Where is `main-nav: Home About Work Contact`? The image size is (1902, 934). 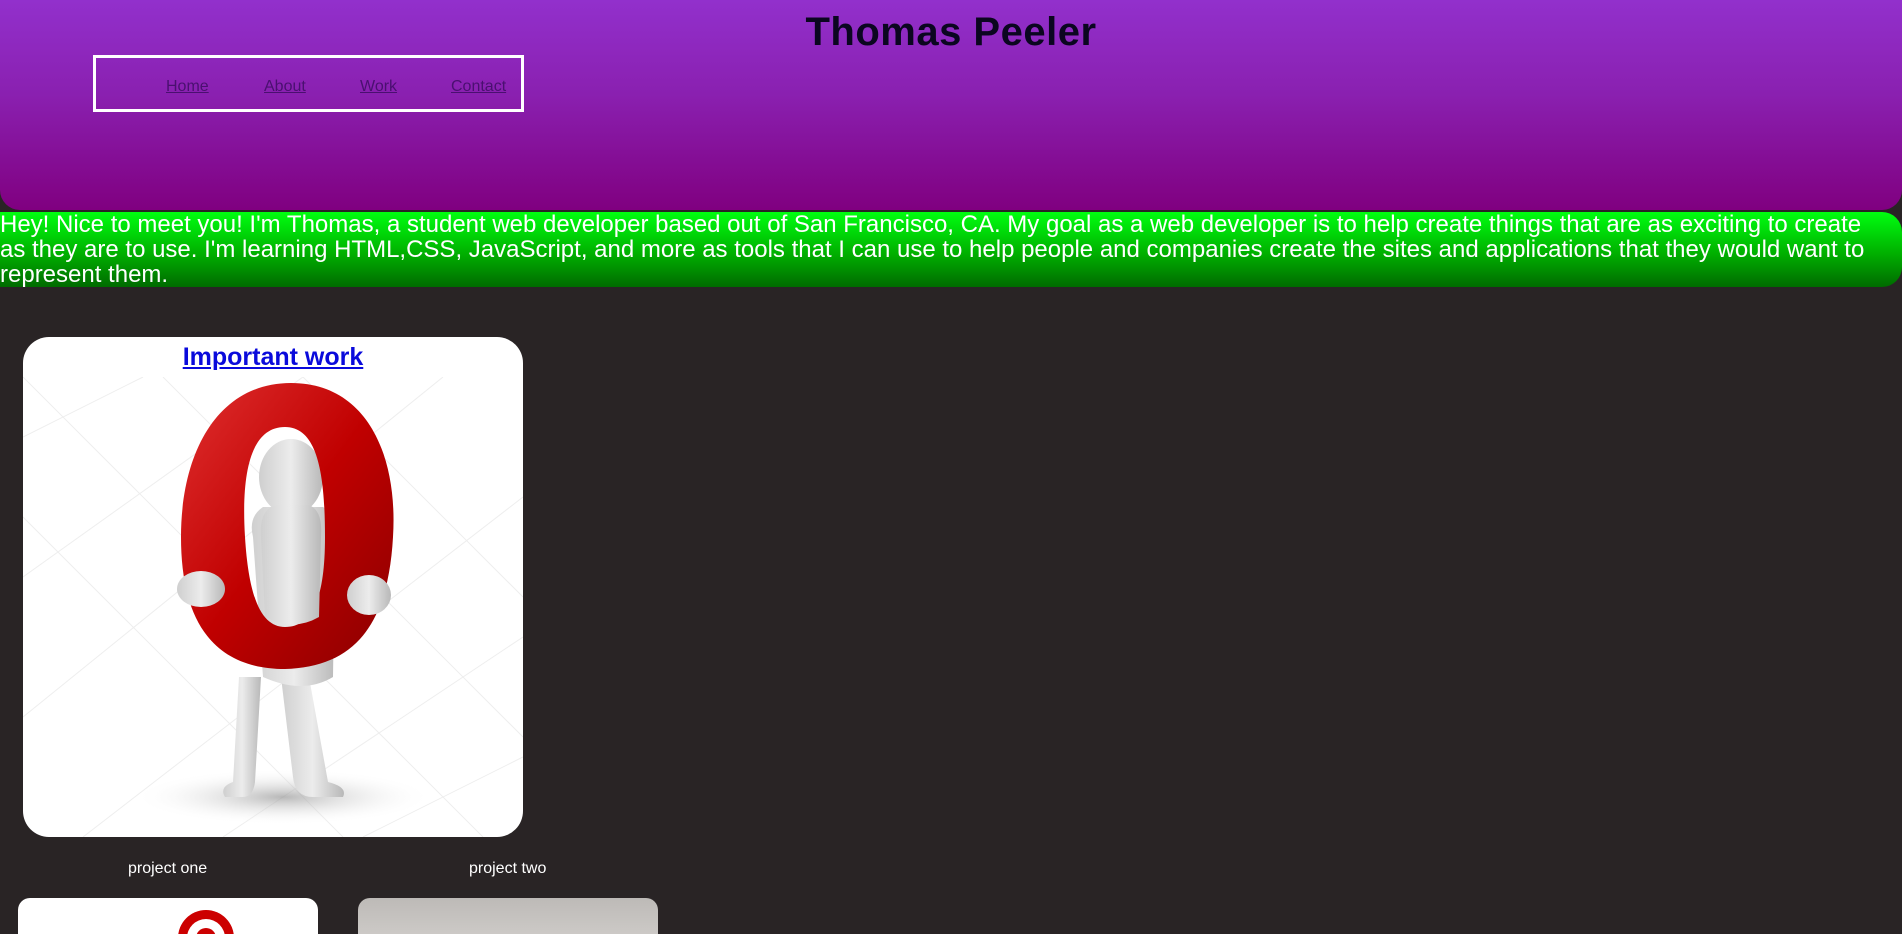 main-nav: Home About Work Contact is located at coordinates (308, 83).